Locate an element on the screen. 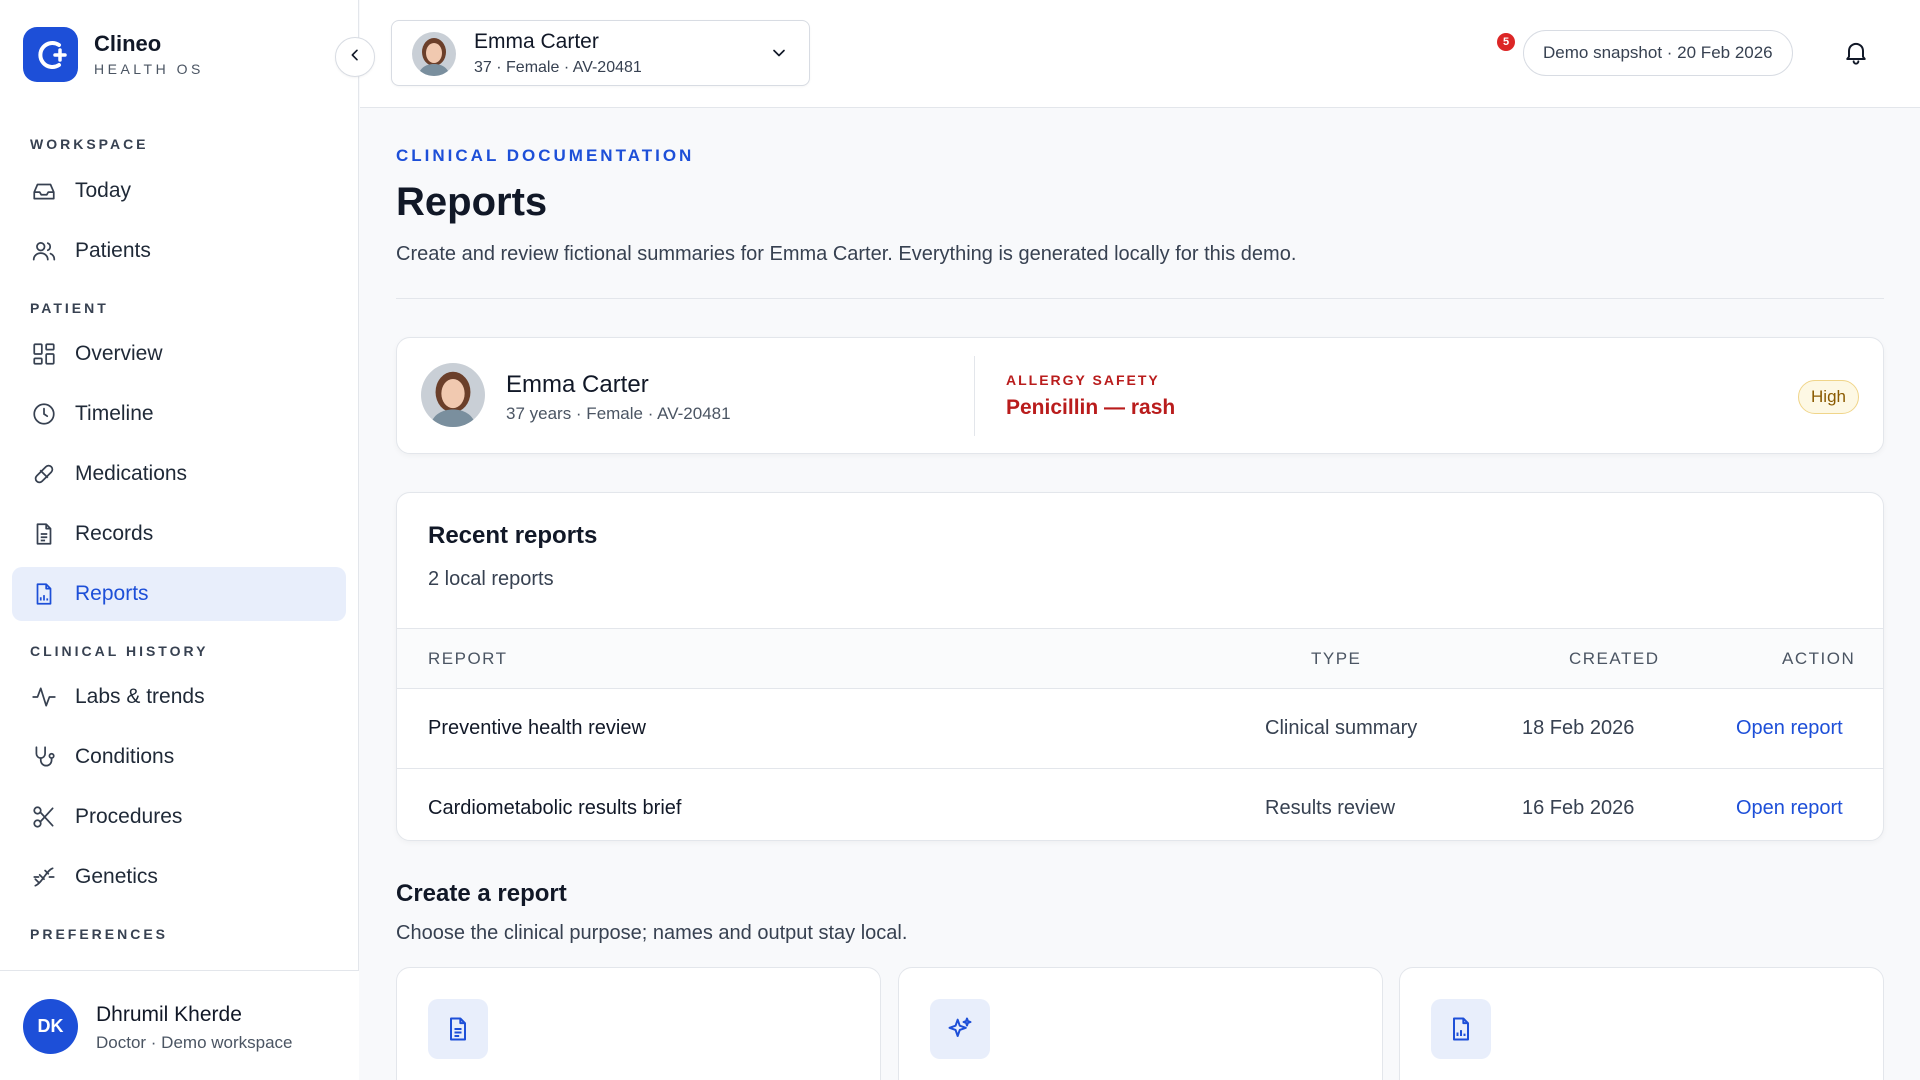 Image resolution: width=1920 pixels, height=1080 pixels. activity-icon is located at coordinates (44, 697).